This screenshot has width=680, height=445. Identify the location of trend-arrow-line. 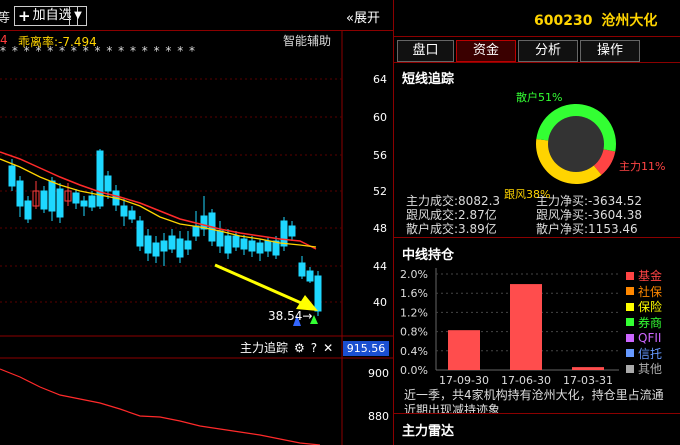
(261, 285).